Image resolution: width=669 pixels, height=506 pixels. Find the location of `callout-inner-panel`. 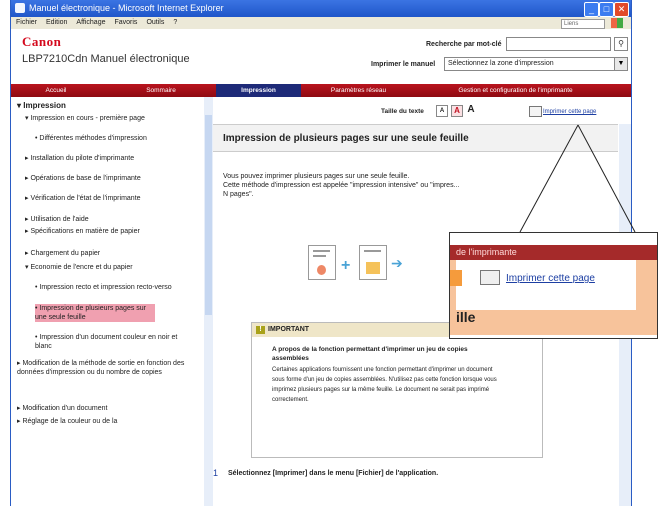

callout-inner-panel is located at coordinates (546, 285).